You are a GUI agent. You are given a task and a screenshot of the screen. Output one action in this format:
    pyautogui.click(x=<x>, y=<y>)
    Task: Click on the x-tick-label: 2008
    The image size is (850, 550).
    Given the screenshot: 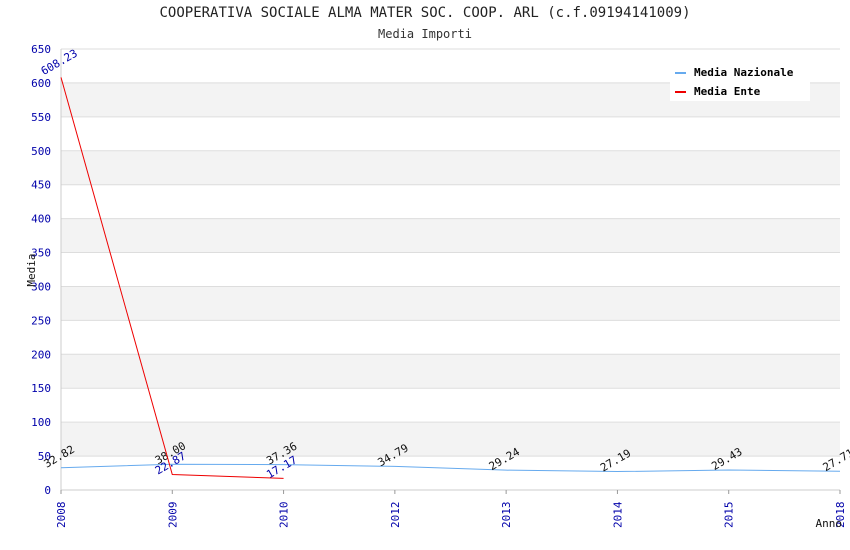 What is the action you would take?
    pyautogui.click(x=61, y=515)
    